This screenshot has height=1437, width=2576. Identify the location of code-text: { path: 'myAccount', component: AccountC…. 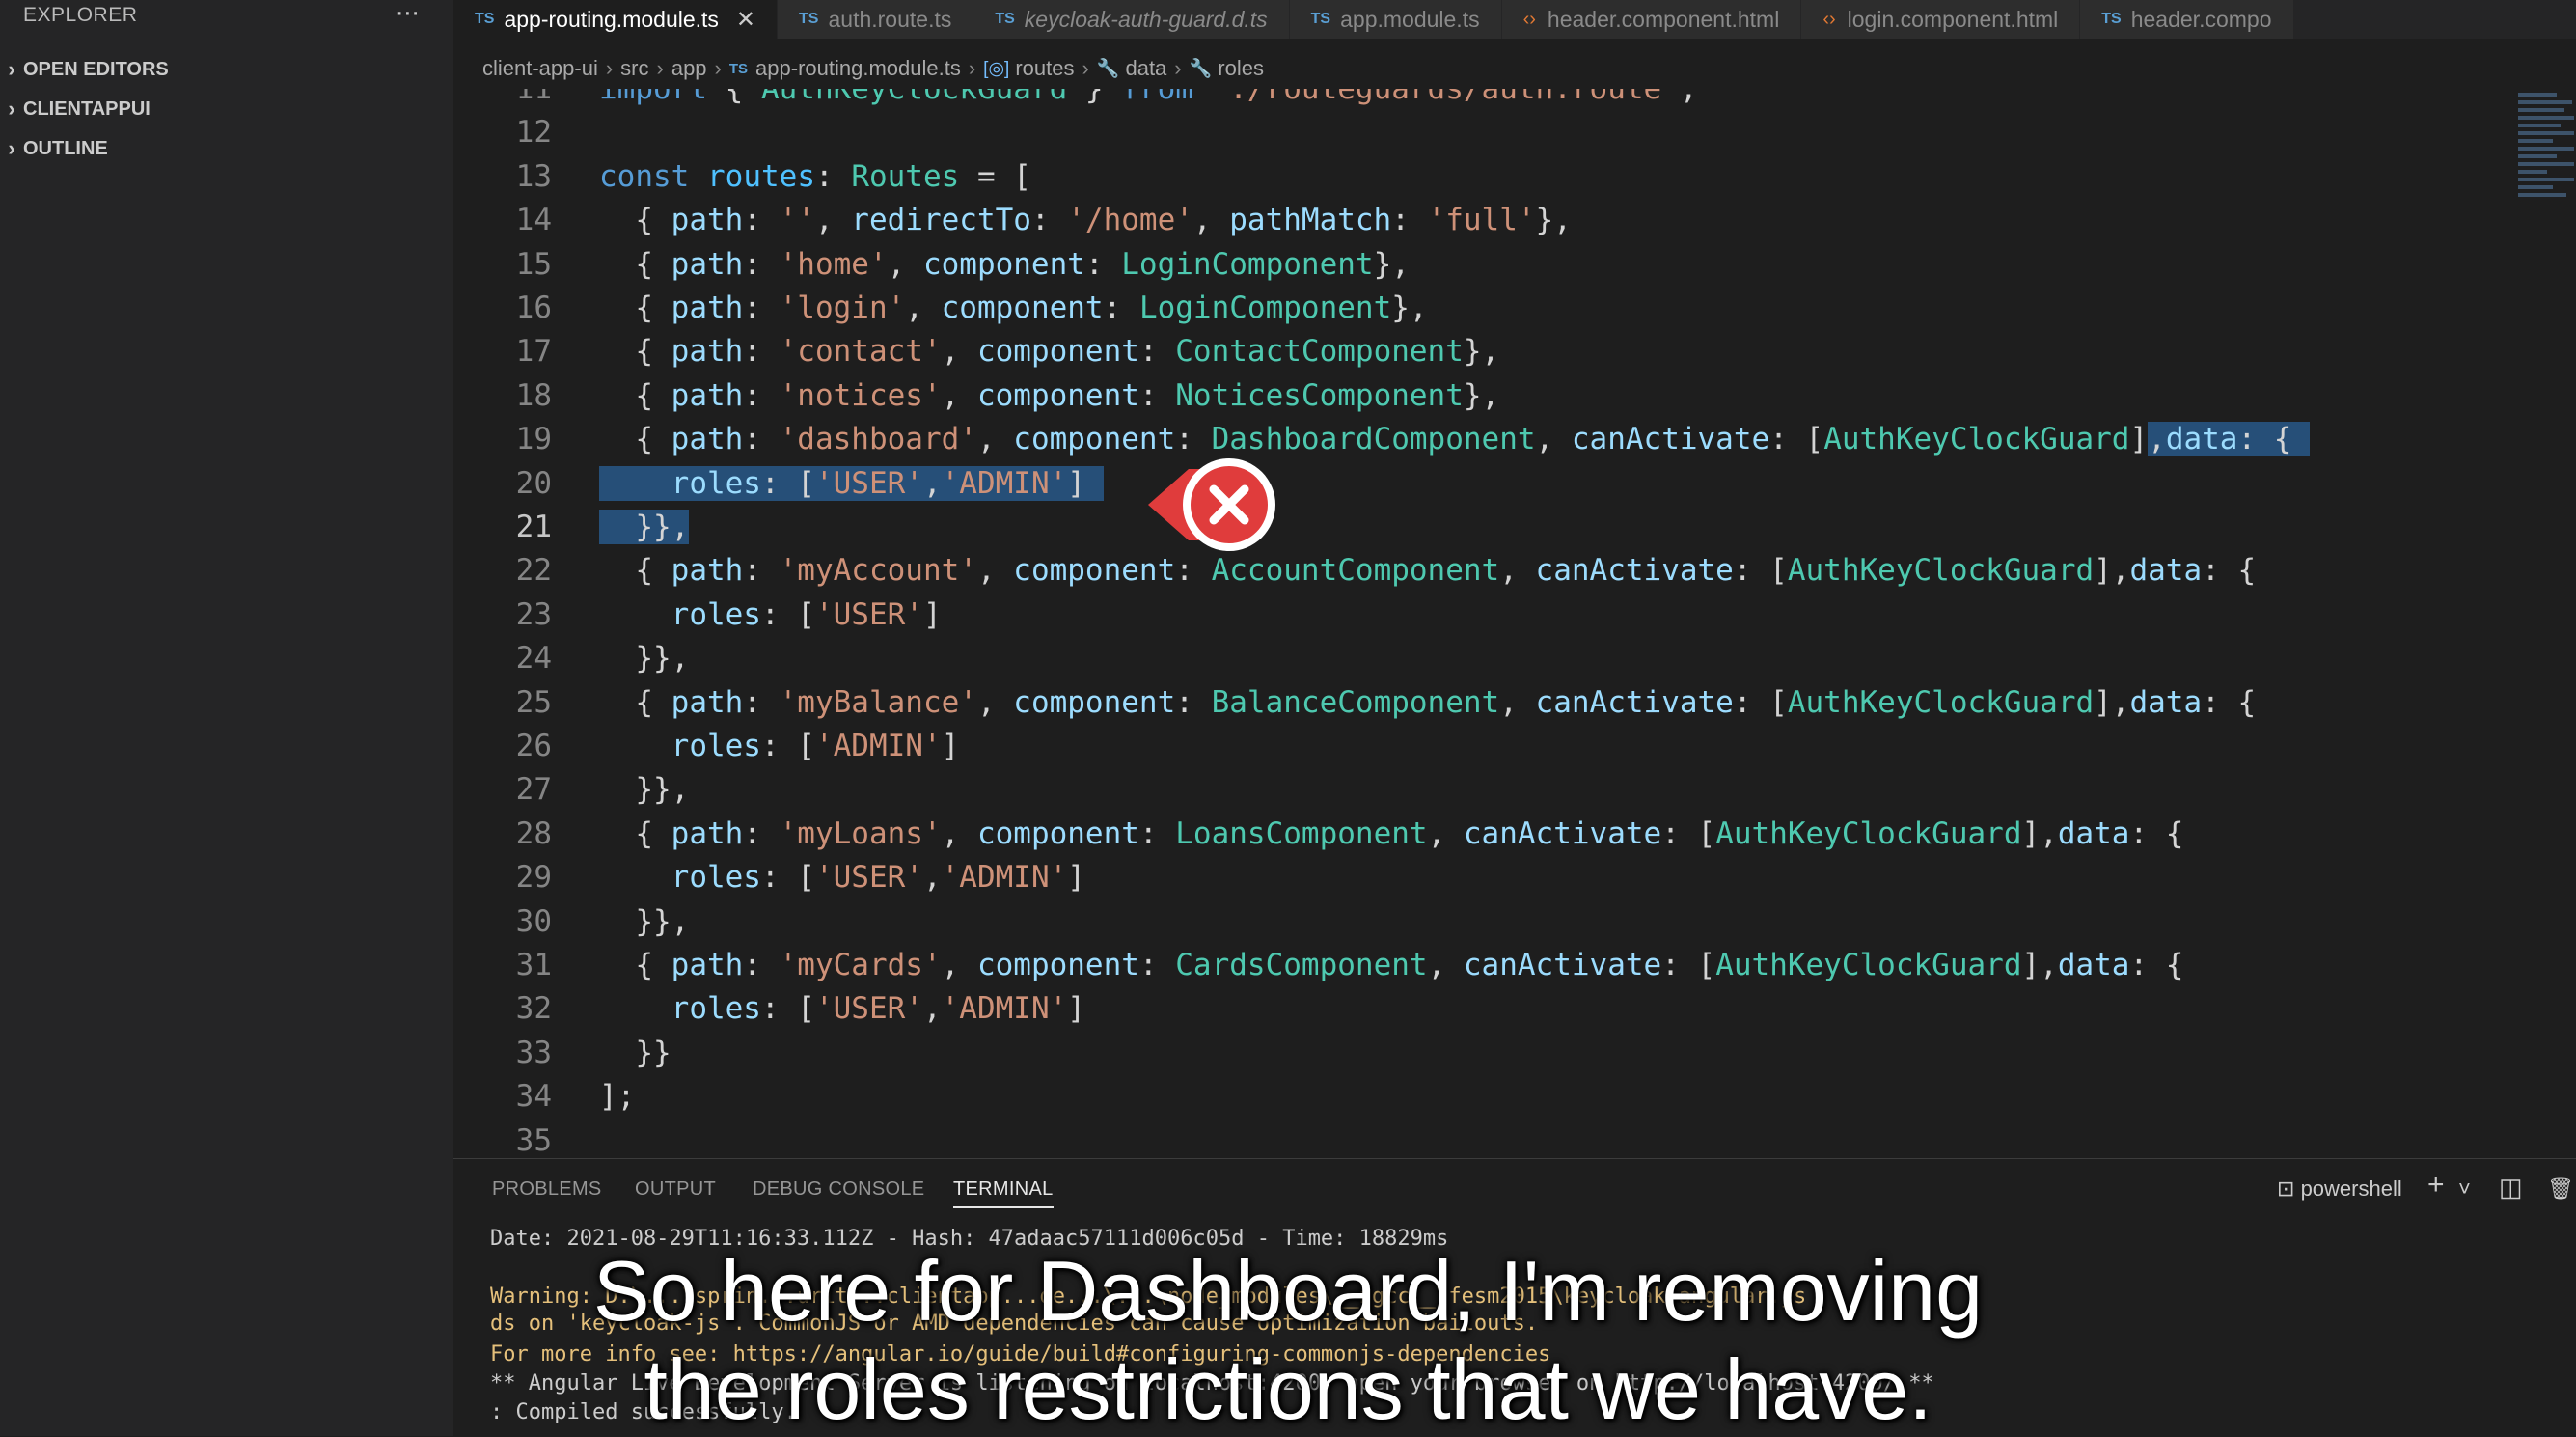
(1428, 571).